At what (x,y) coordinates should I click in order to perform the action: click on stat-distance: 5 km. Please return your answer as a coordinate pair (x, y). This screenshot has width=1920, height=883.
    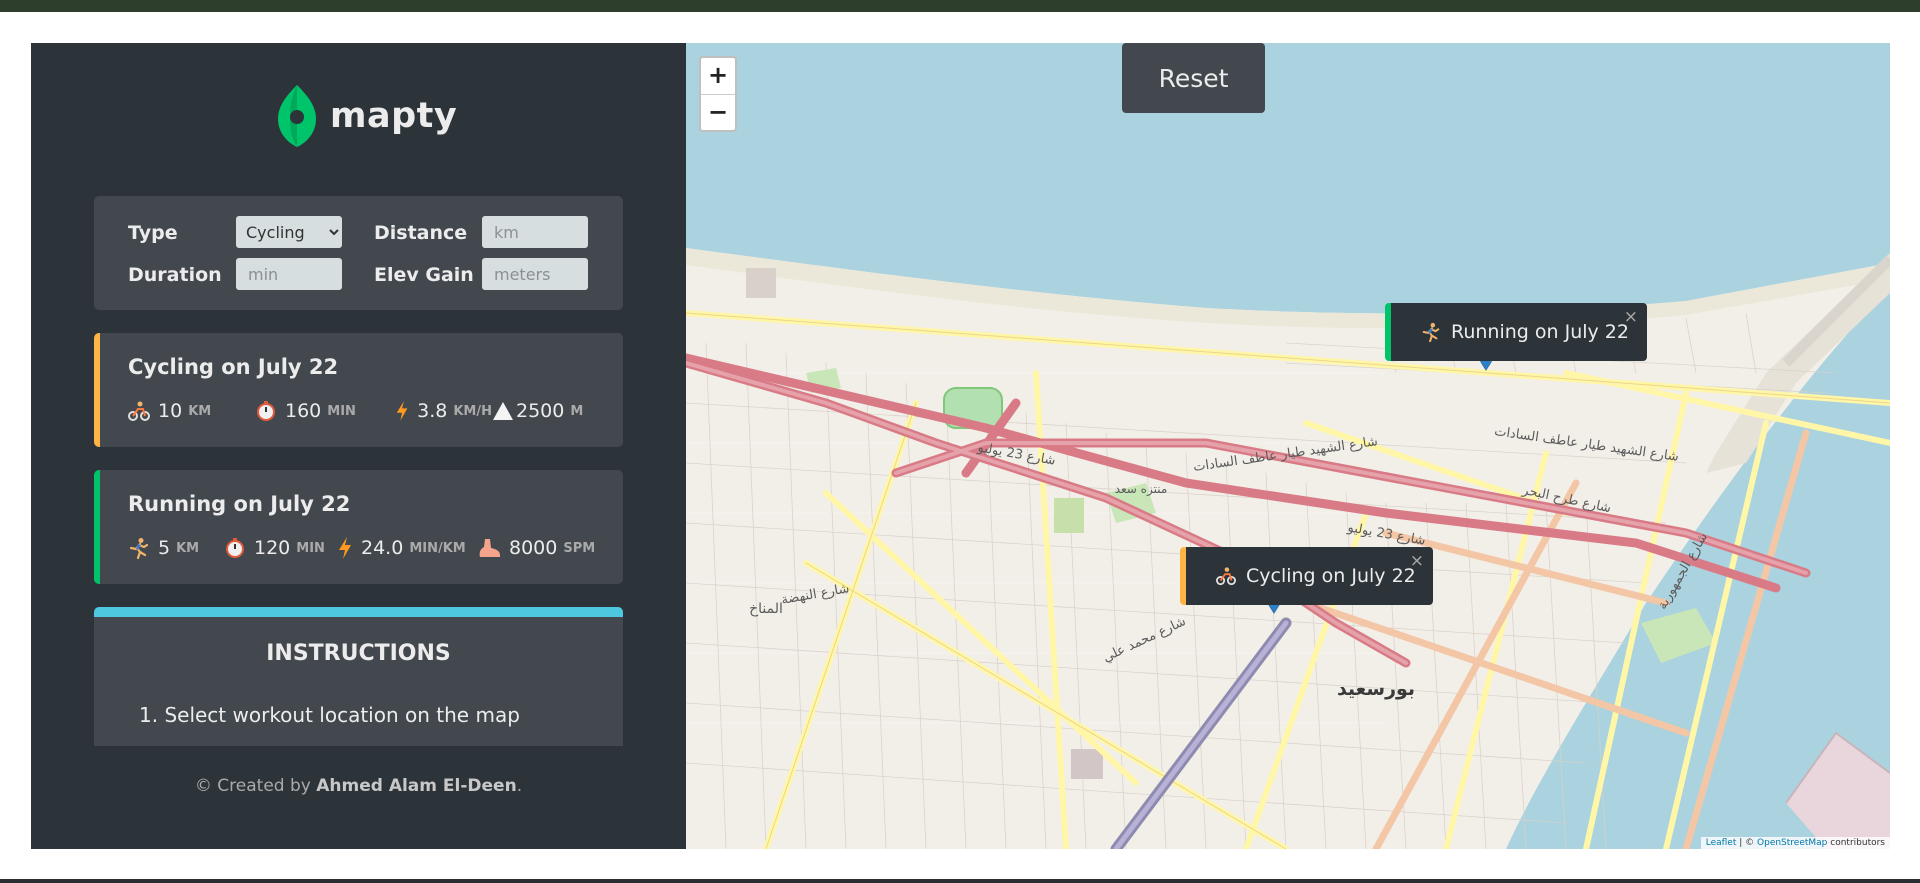
    Looking at the image, I should click on (176, 548).